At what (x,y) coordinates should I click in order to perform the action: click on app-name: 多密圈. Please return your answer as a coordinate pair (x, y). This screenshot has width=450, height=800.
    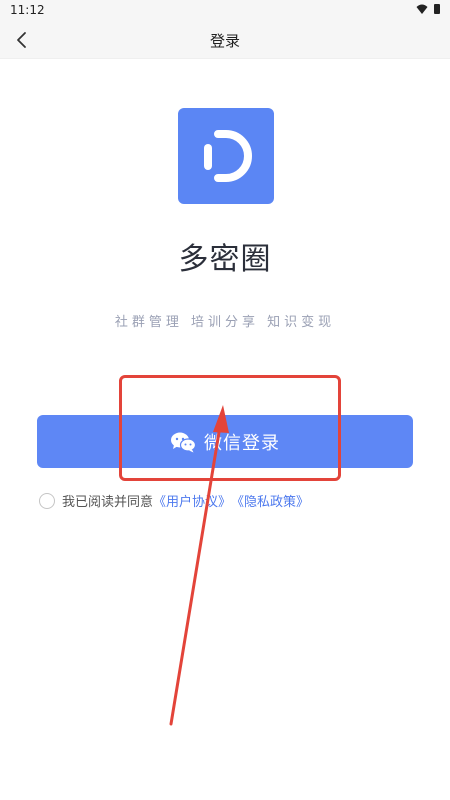
    Looking at the image, I should click on (225, 259).